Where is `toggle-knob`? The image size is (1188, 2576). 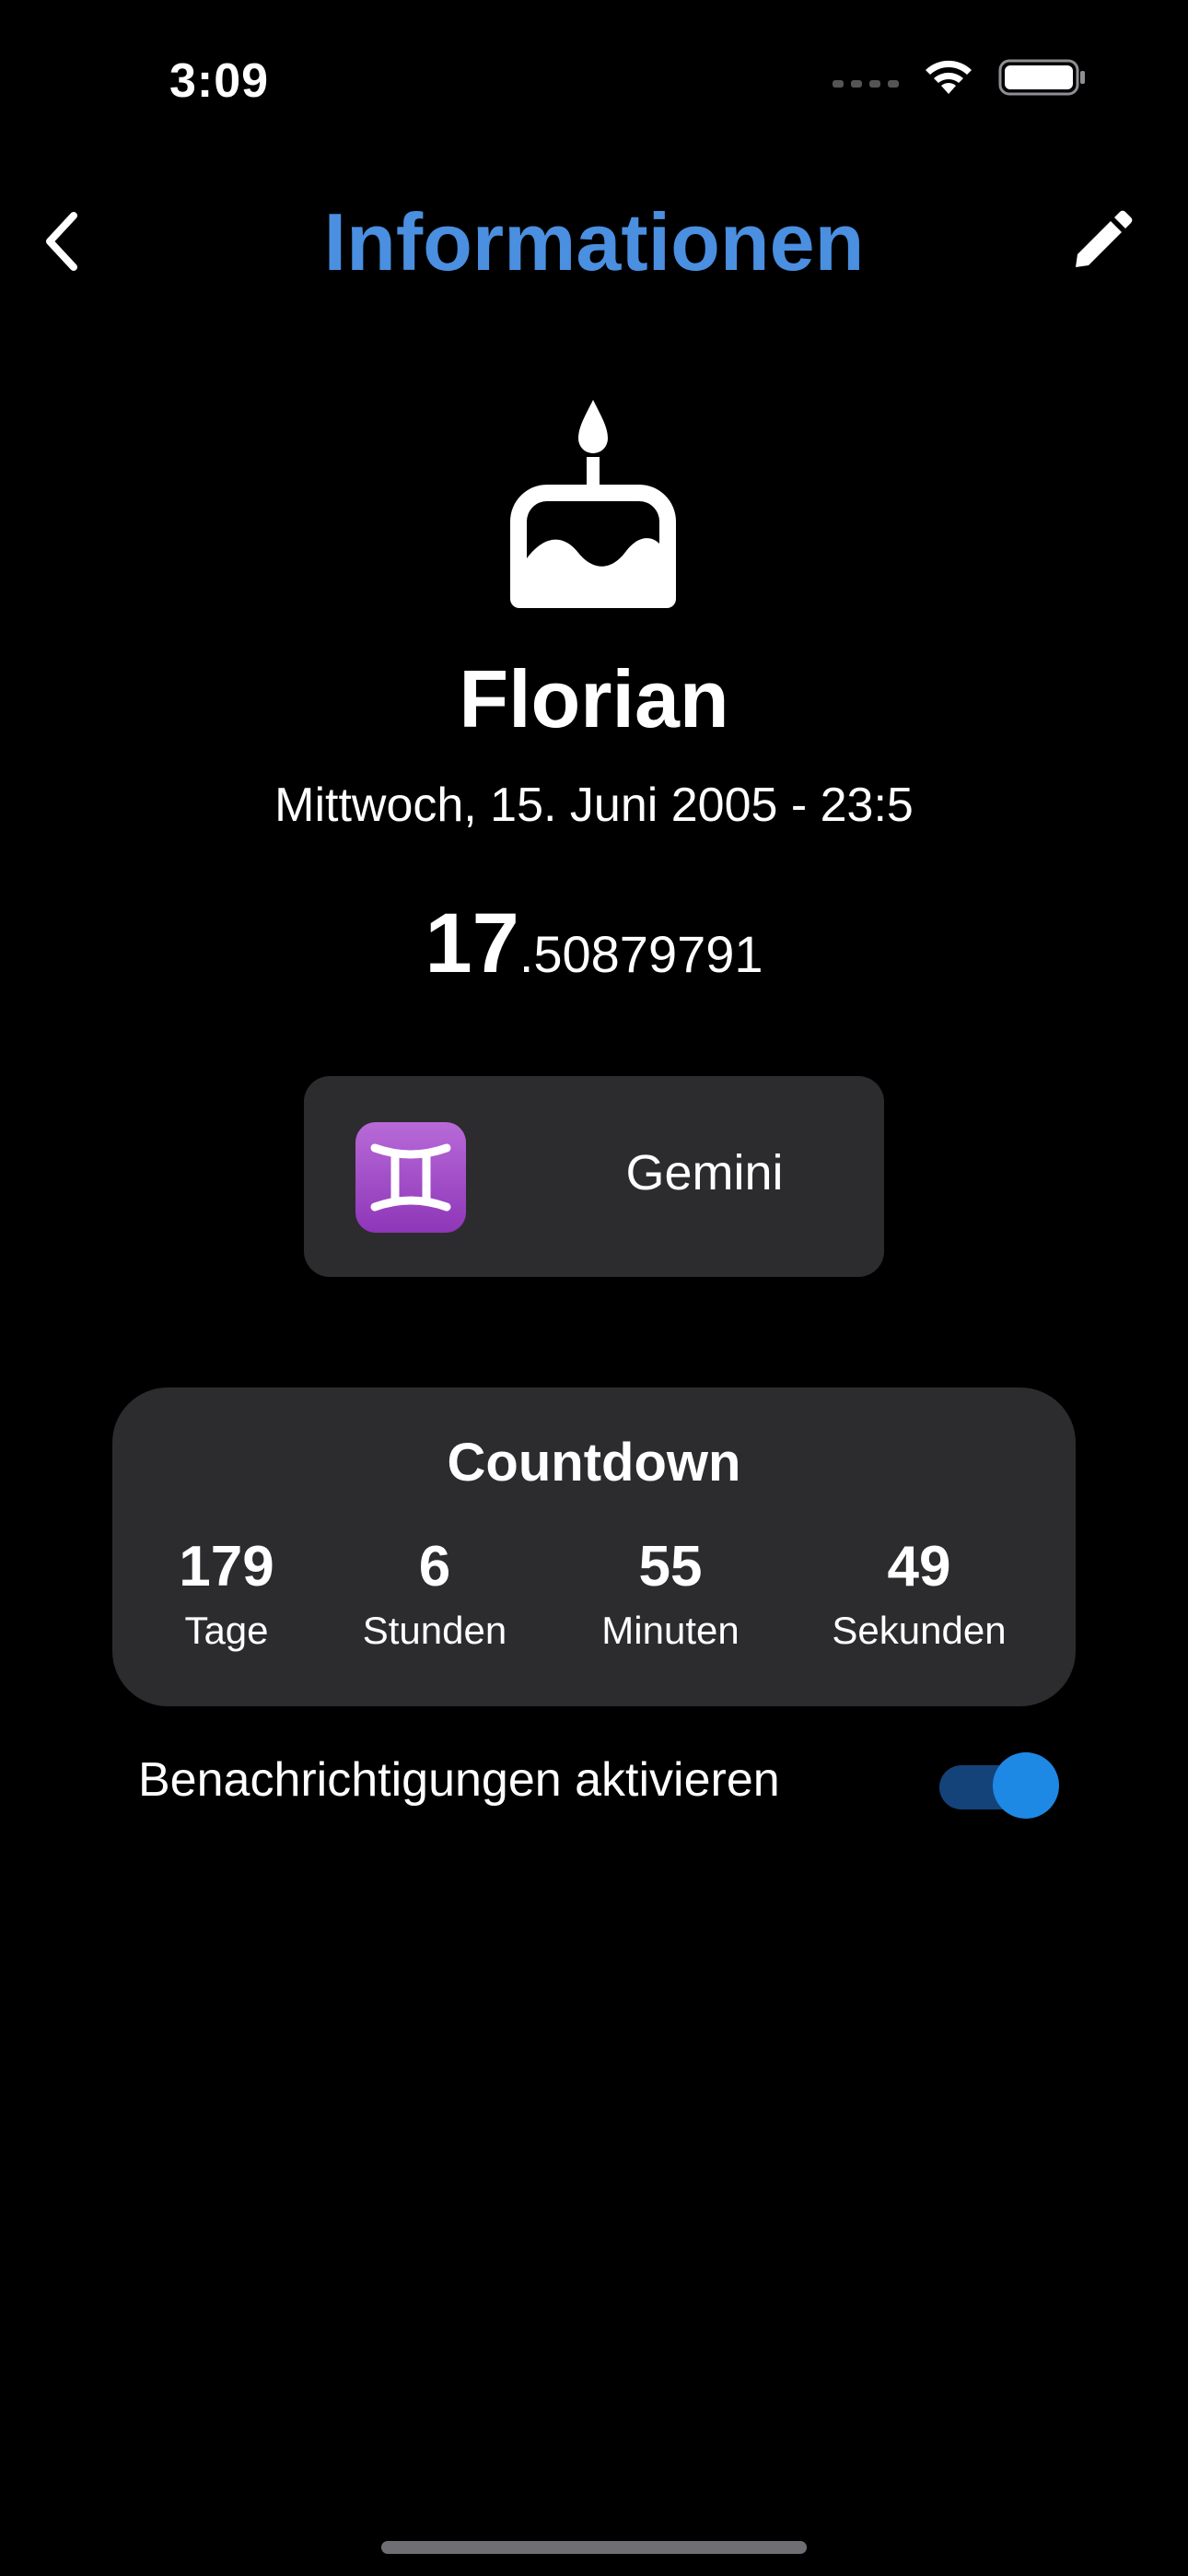
toggle-knob is located at coordinates (1026, 1785).